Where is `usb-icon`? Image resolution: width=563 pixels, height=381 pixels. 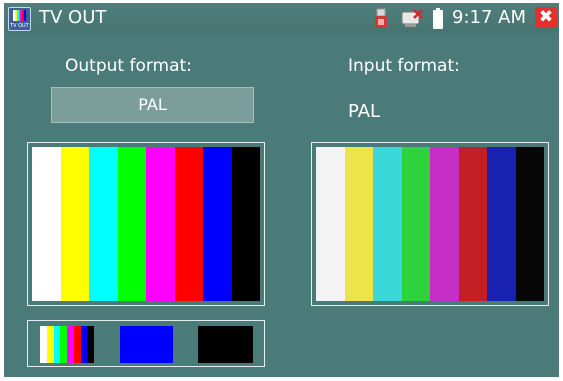 usb-icon is located at coordinates (381, 18).